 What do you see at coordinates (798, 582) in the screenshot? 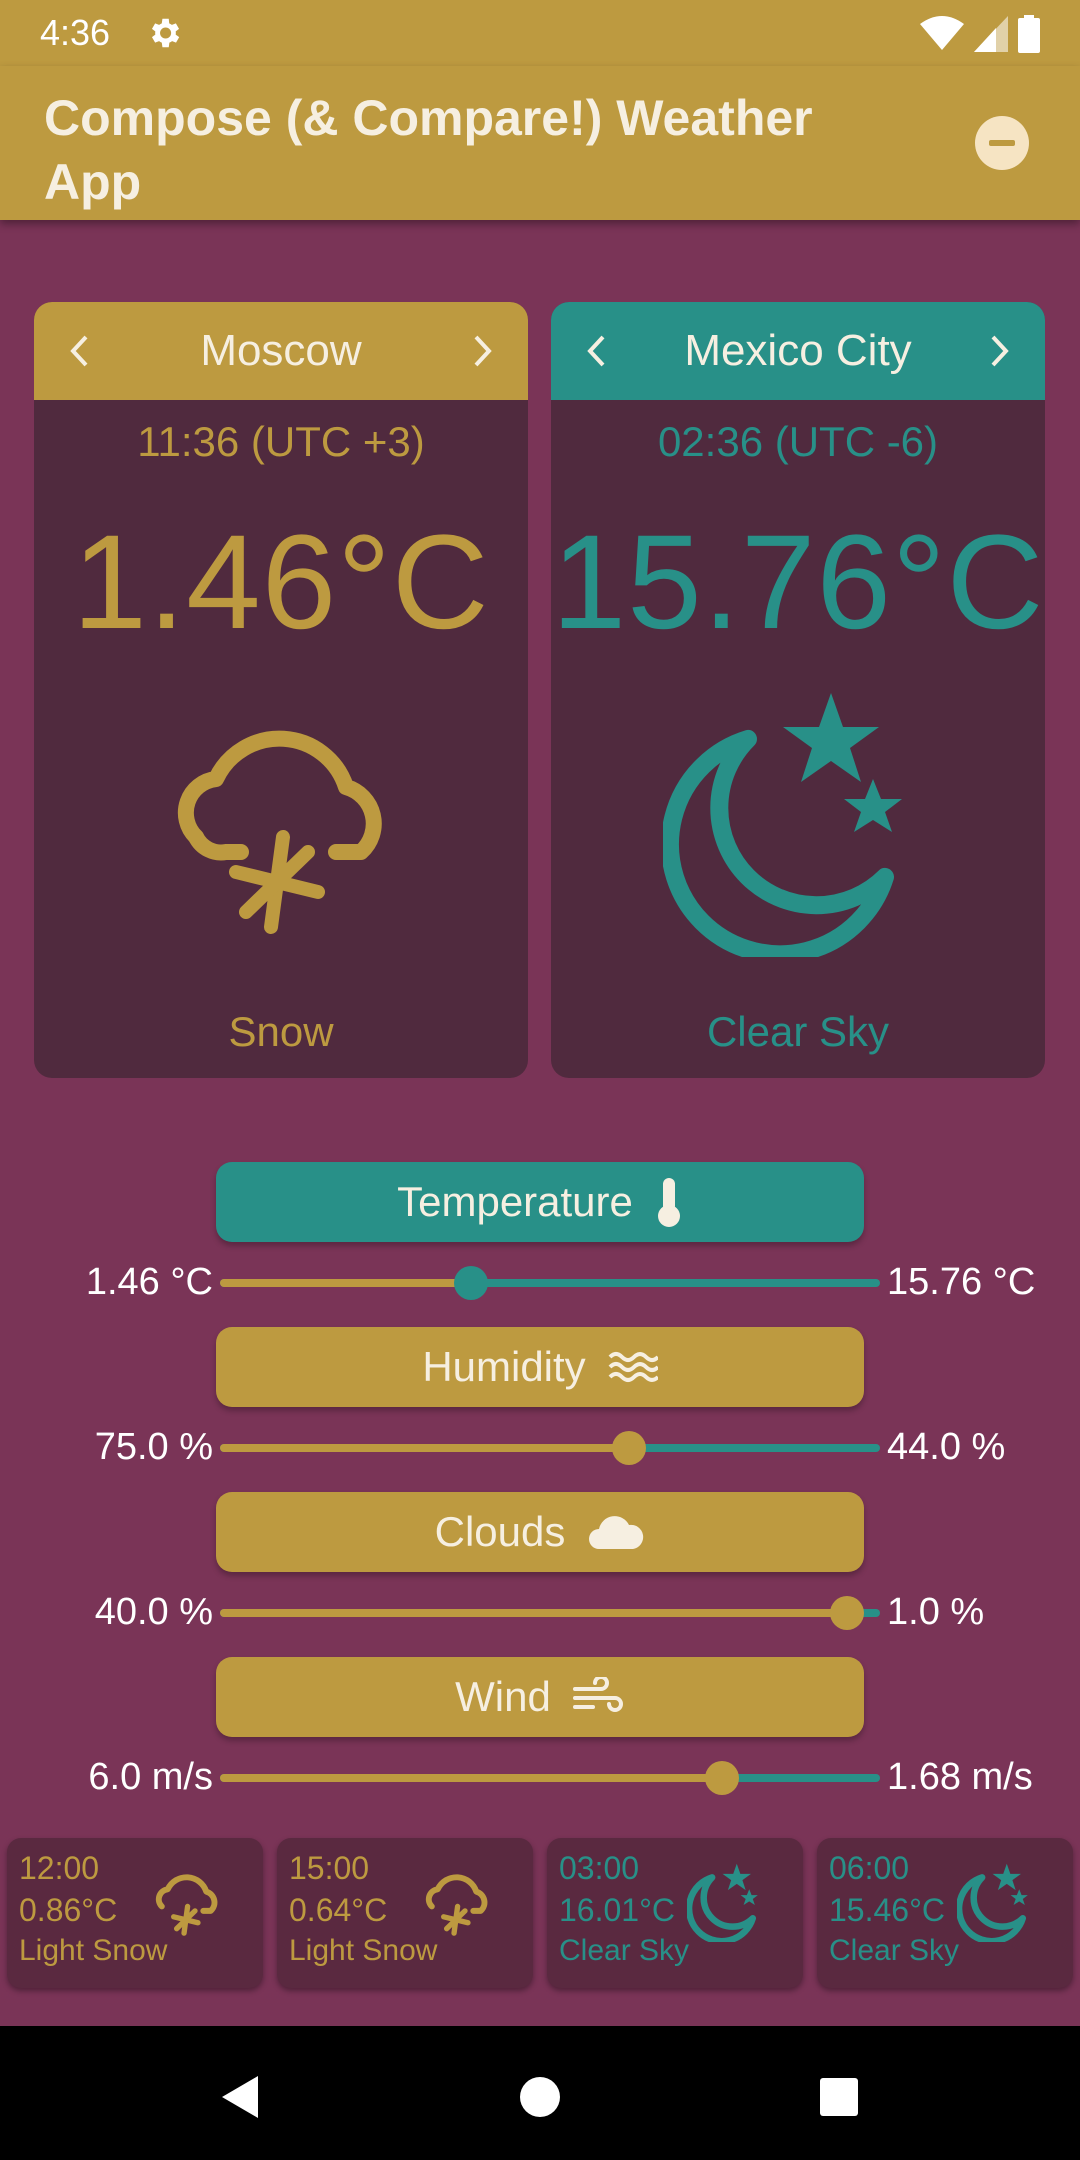
I see `city-temperature: 15.76°C` at bounding box center [798, 582].